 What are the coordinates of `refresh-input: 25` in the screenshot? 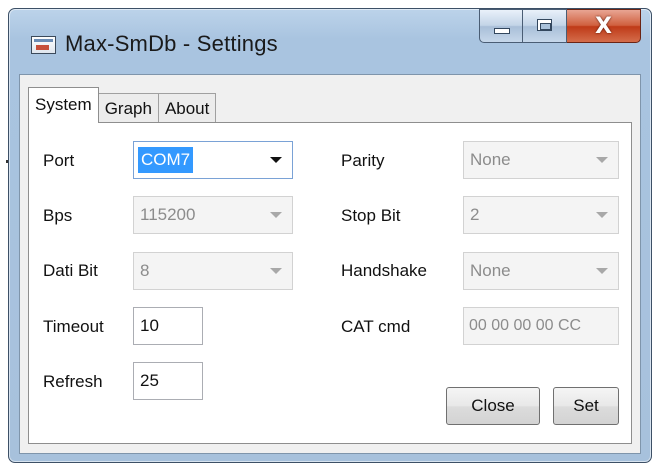 It's located at (168, 381).